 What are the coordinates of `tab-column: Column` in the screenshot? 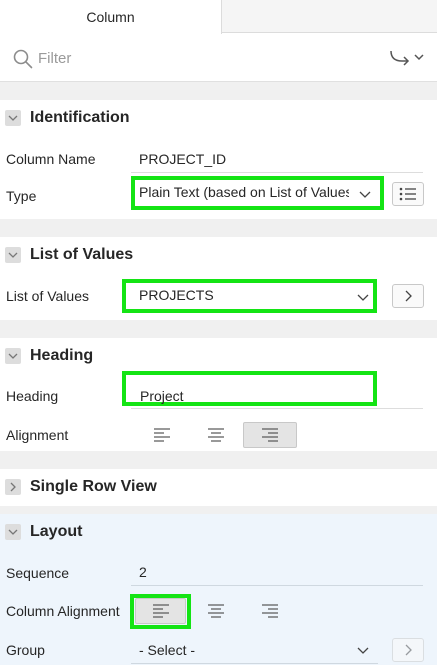 It's located at (111, 17).